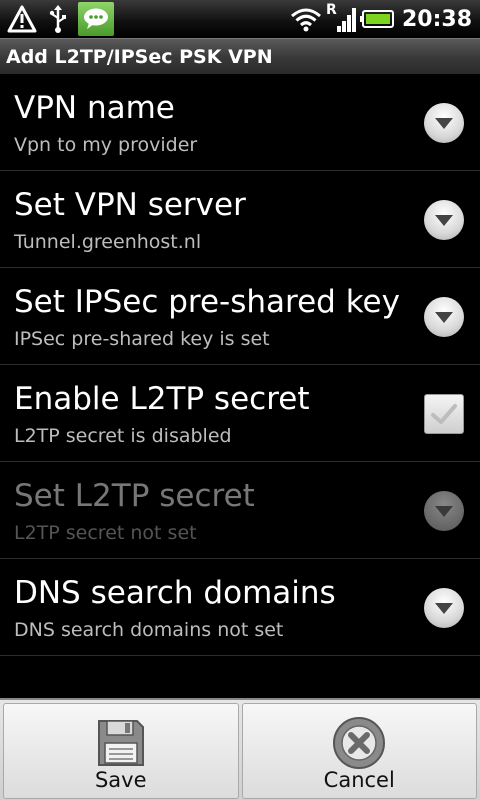 Image resolution: width=480 pixels, height=800 pixels. I want to click on roaming-indicator: R, so click(331, 10).